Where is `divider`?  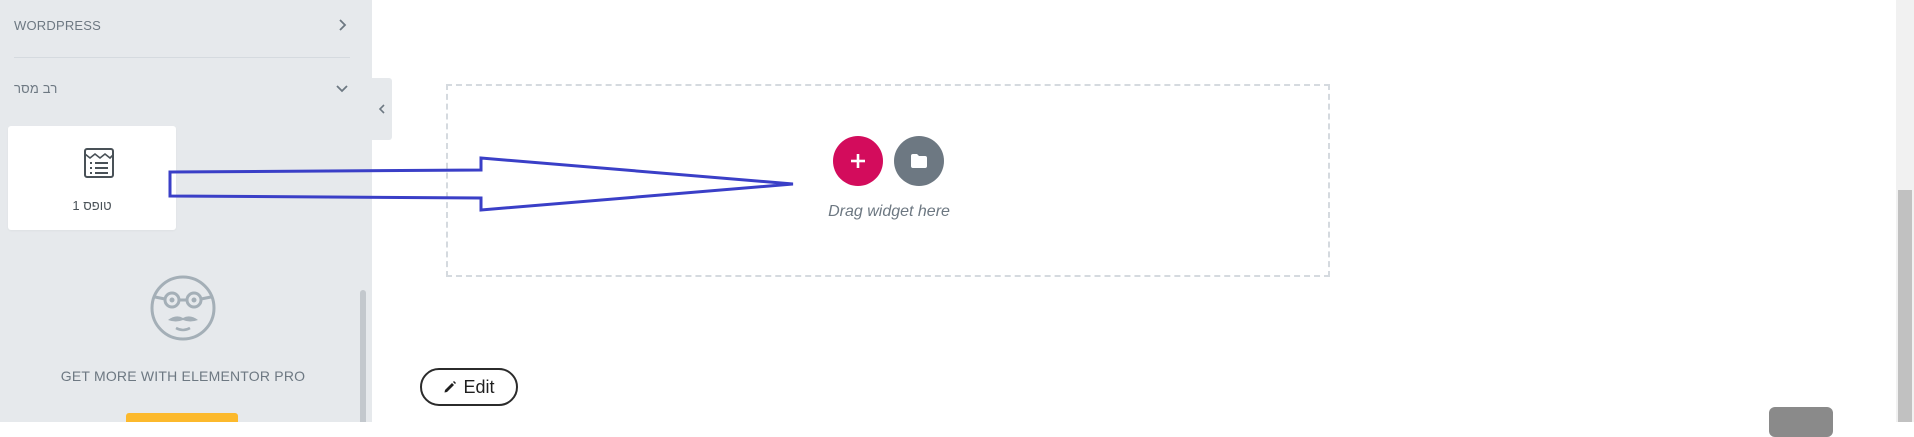
divider is located at coordinates (182, 57).